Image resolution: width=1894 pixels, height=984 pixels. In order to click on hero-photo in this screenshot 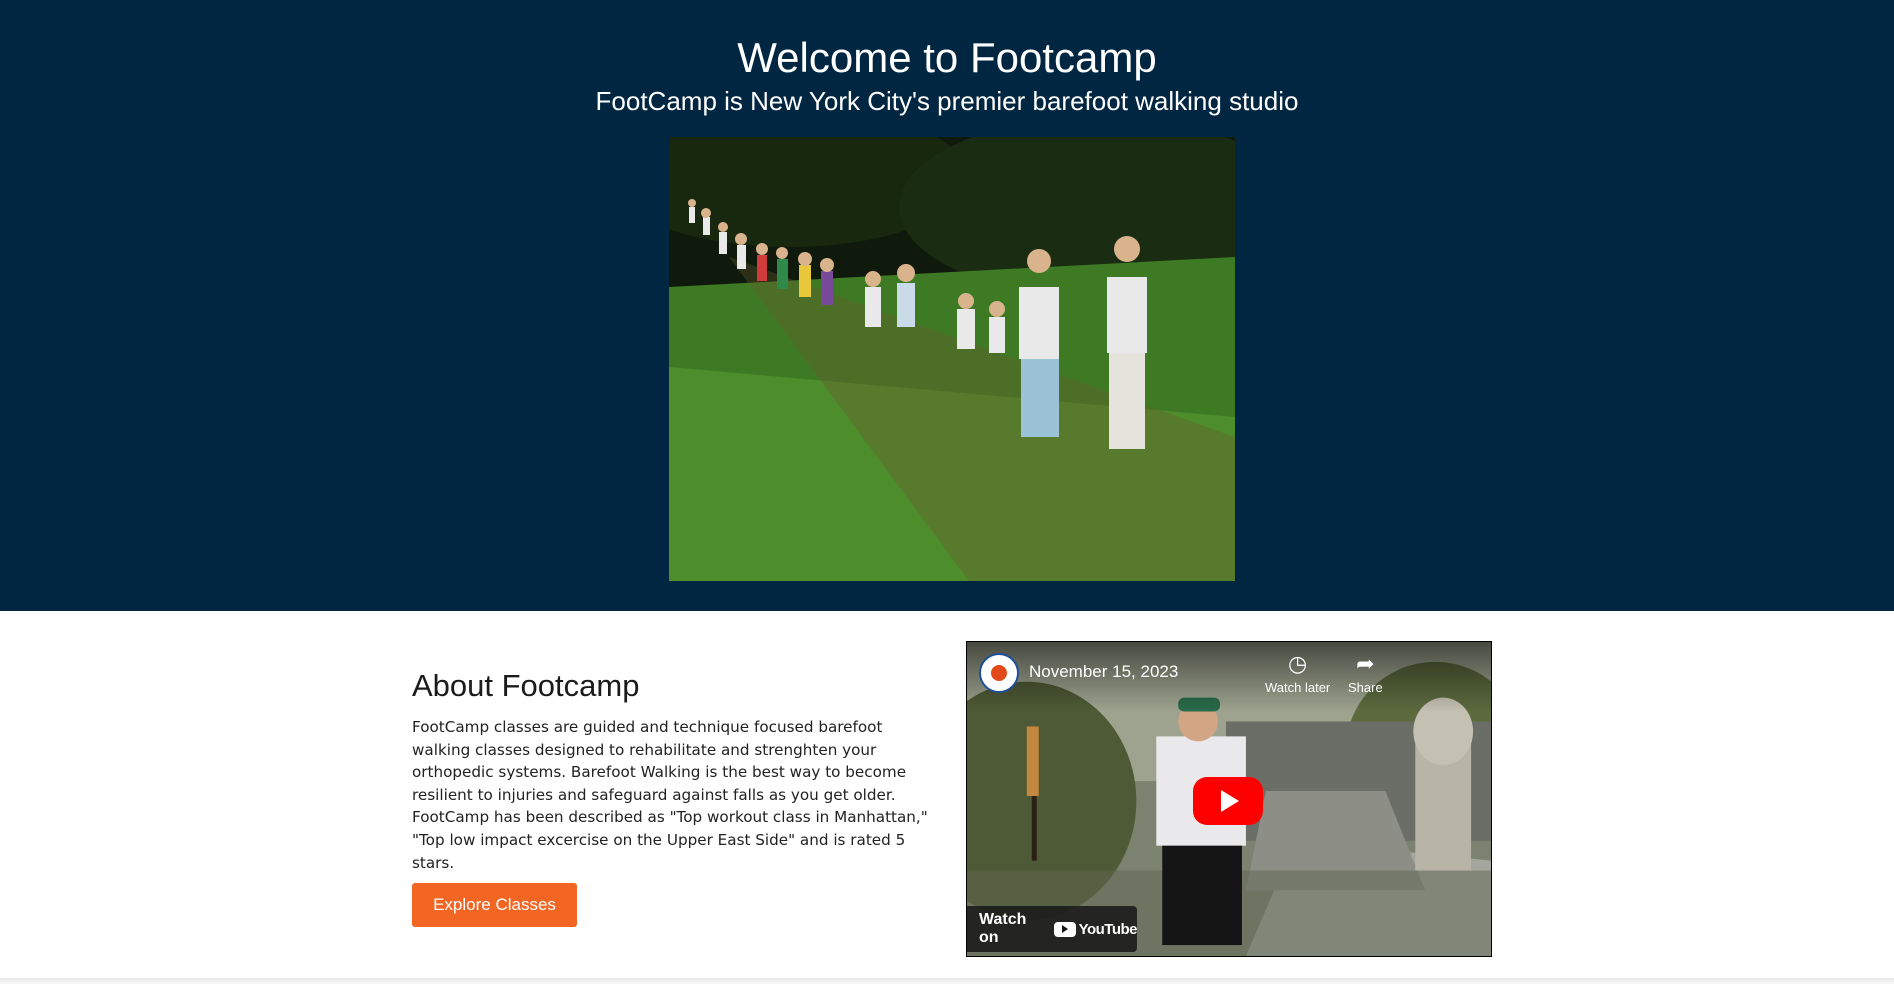, I will do `click(952, 359)`.